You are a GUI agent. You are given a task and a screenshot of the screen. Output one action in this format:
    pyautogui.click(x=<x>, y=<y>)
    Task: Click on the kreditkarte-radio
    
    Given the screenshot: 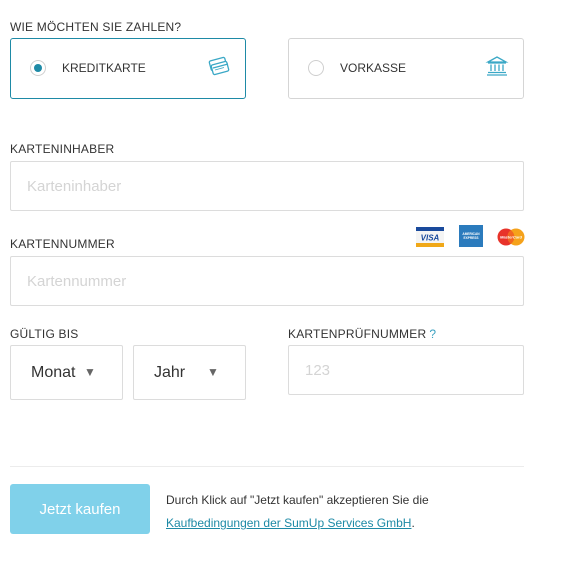 What is the action you would take?
    pyautogui.click(x=38, y=68)
    